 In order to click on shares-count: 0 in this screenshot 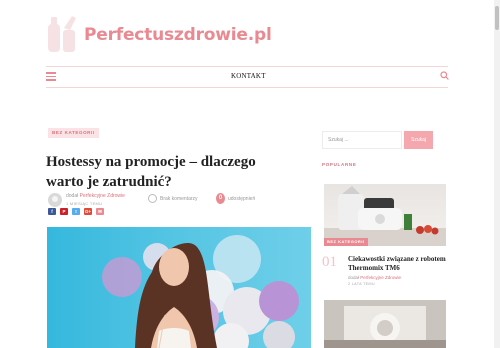, I will do `click(220, 198)`.